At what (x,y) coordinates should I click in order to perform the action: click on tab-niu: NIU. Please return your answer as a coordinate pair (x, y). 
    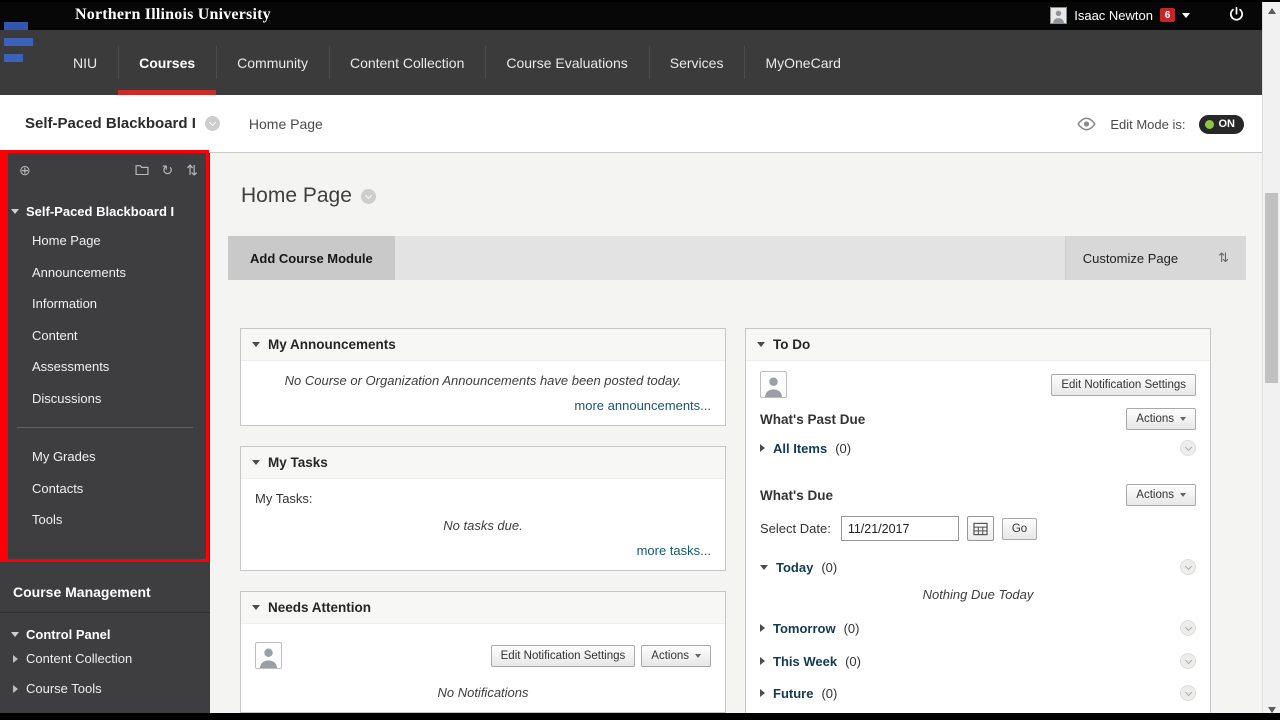
    Looking at the image, I should click on (85, 62).